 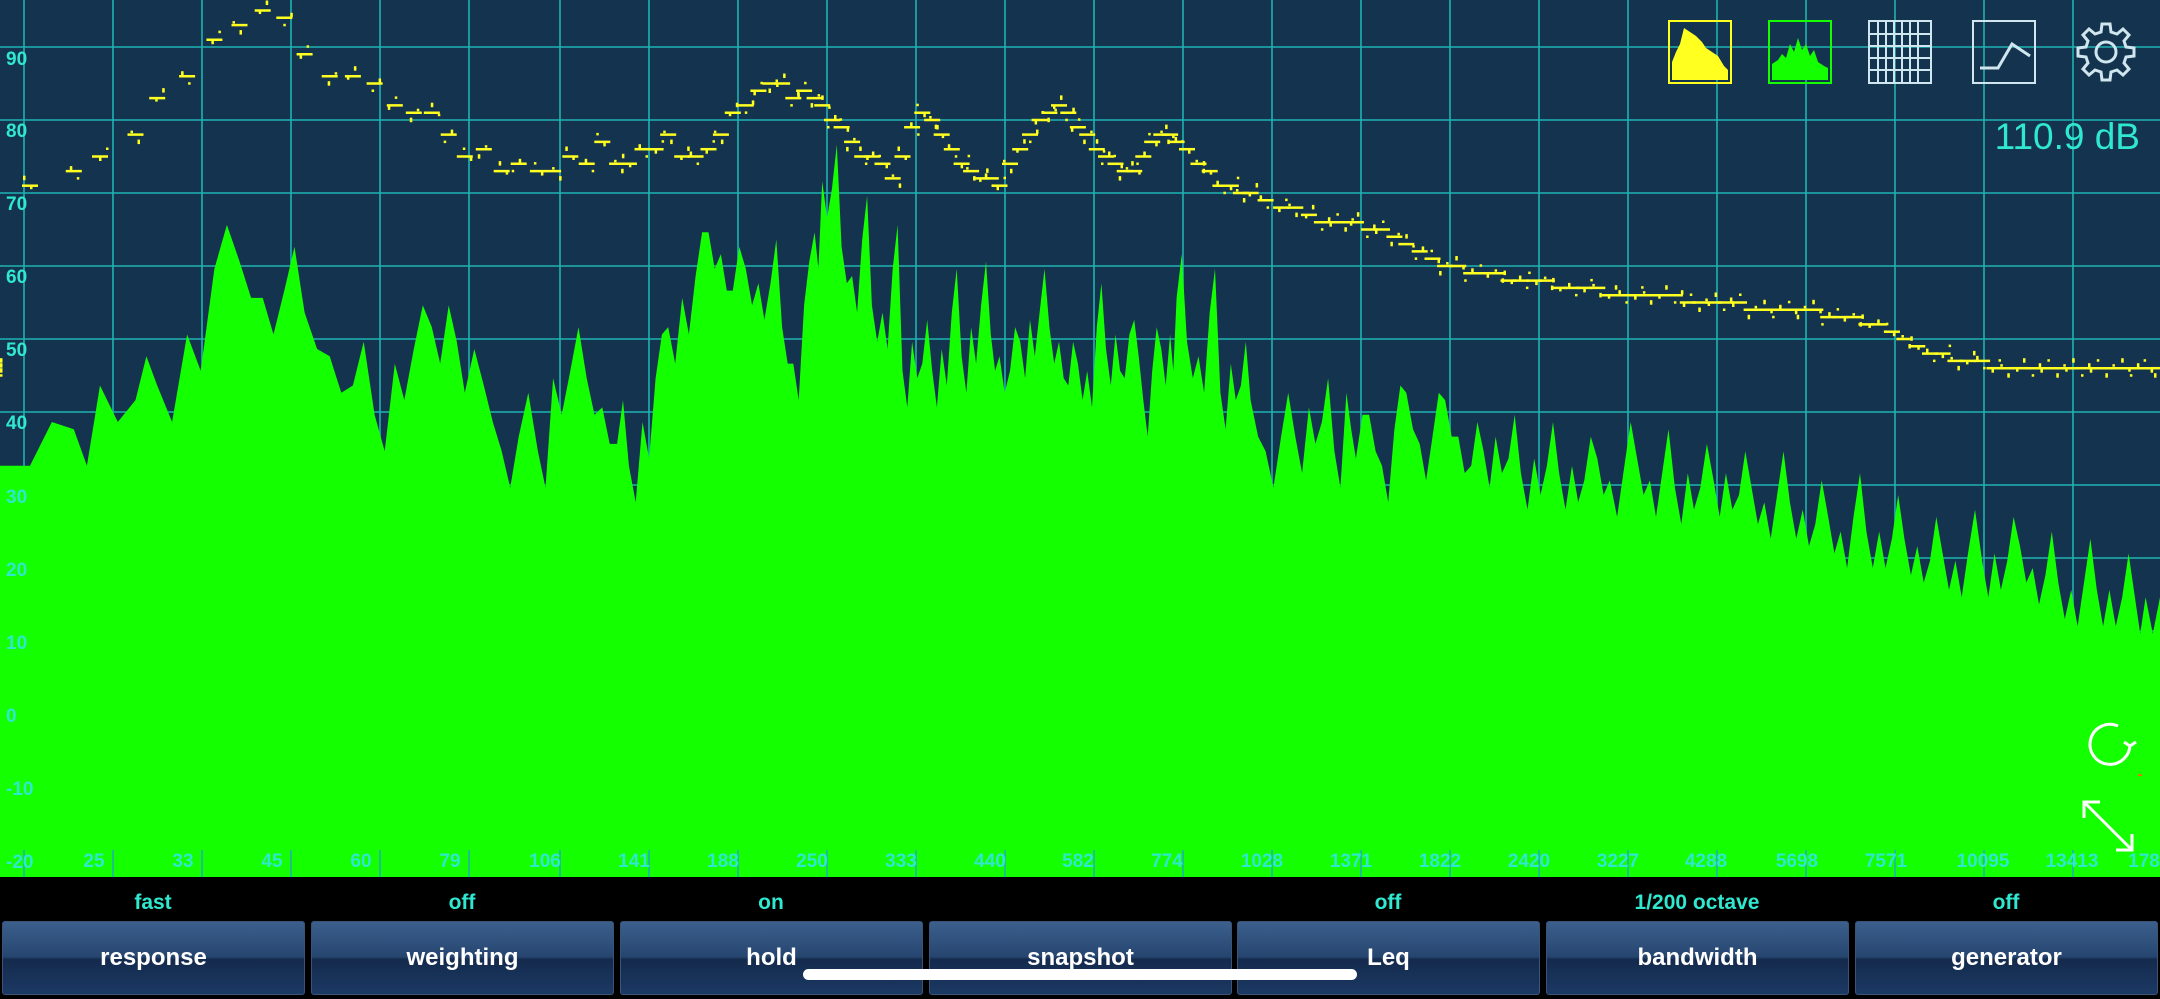 I want to click on x-tick-label: 106, so click(x=545, y=861).